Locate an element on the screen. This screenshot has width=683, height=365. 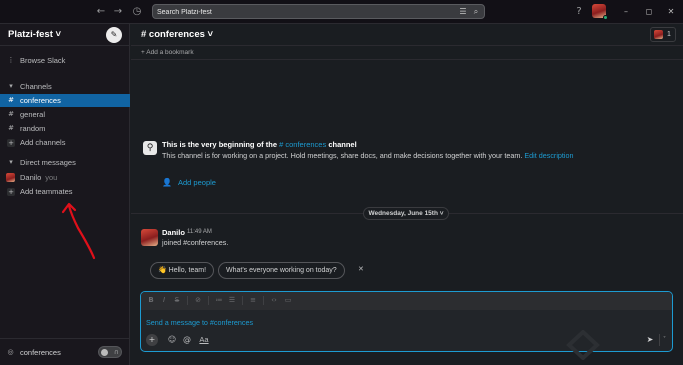
channel-link: # conferences is located at coordinates (302, 144).